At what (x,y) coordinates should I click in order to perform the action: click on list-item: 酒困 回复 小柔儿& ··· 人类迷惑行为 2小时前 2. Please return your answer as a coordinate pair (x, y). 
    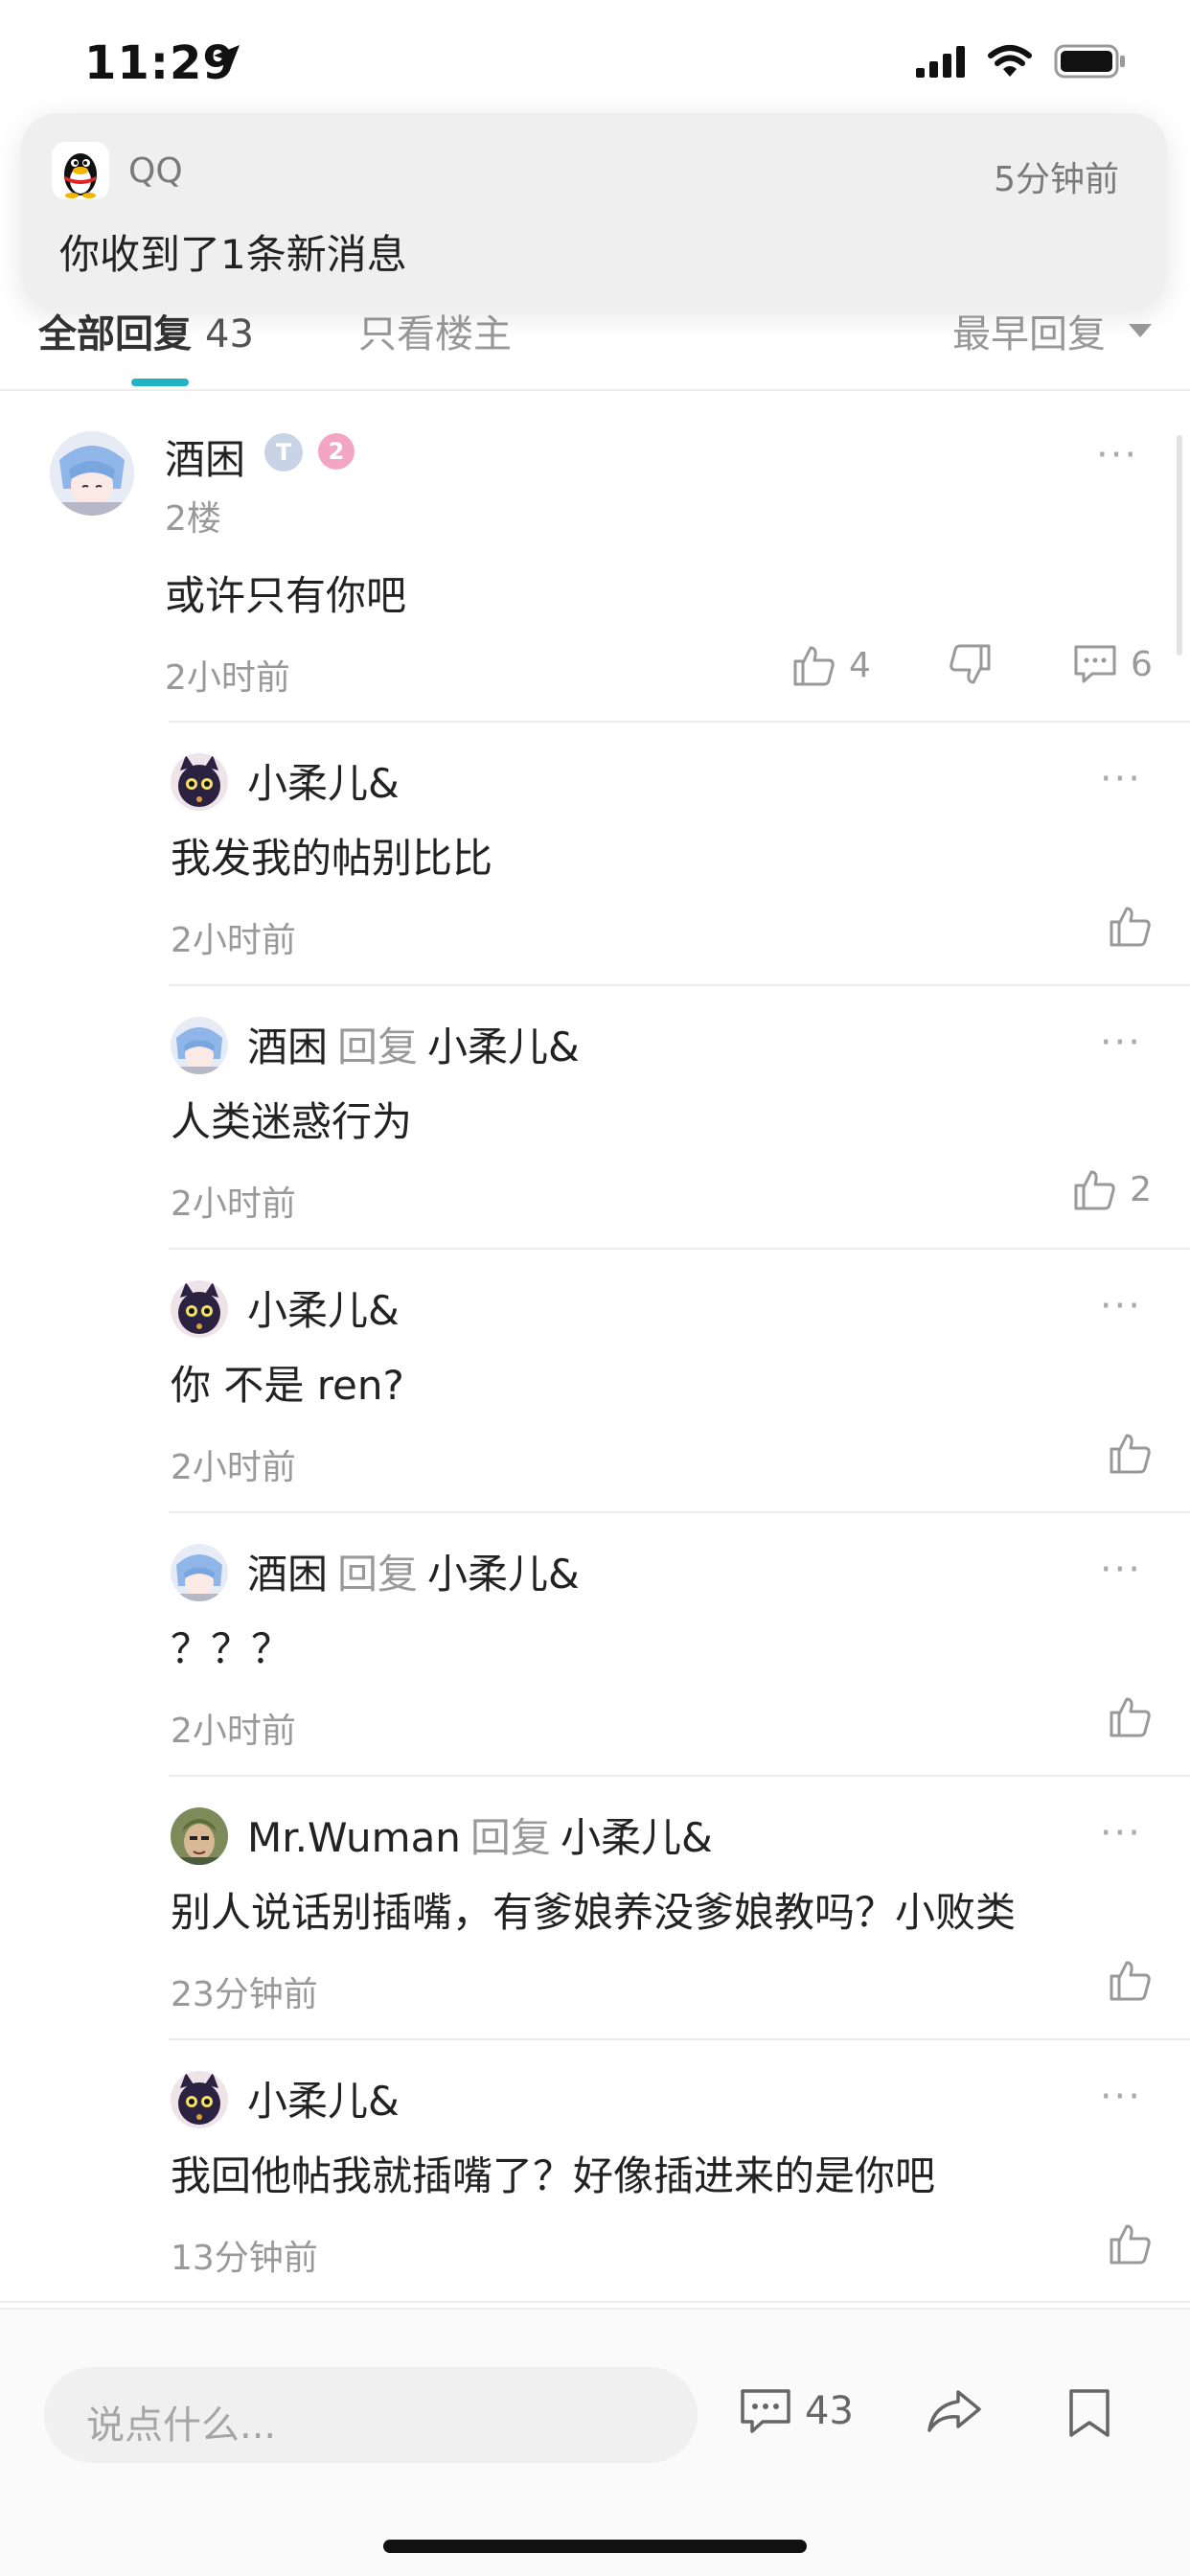
    Looking at the image, I should click on (680, 1116).